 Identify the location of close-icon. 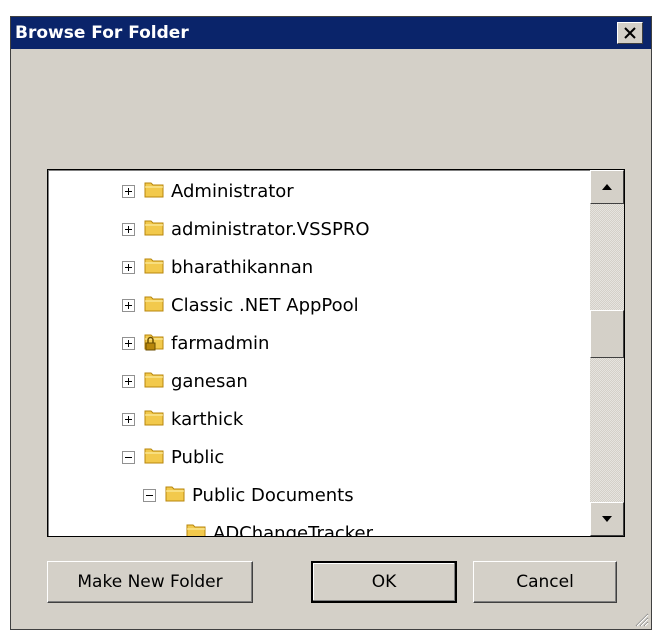
(630, 33).